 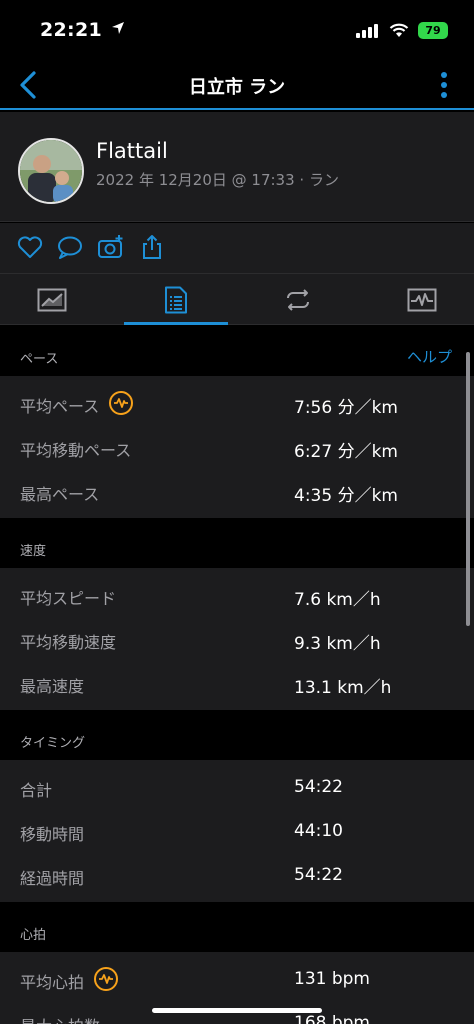 What do you see at coordinates (332, 979) in the screenshot?
I see `stat-value: 131 bpm` at bounding box center [332, 979].